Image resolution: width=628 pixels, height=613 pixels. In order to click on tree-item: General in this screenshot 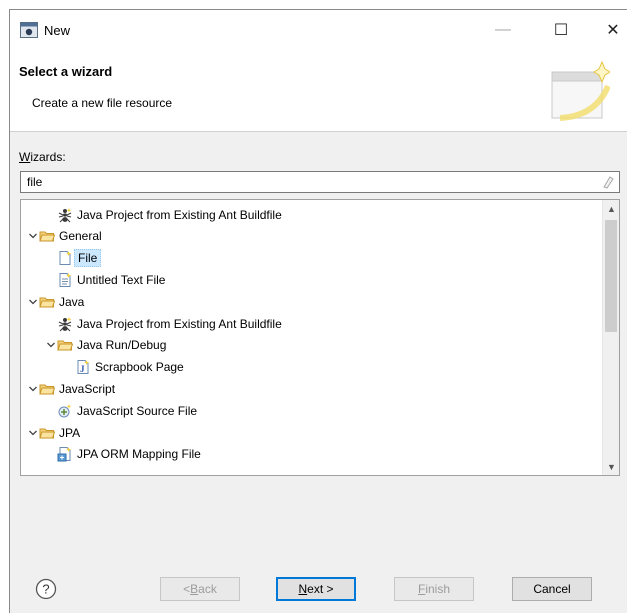, I will do `click(64, 236)`.